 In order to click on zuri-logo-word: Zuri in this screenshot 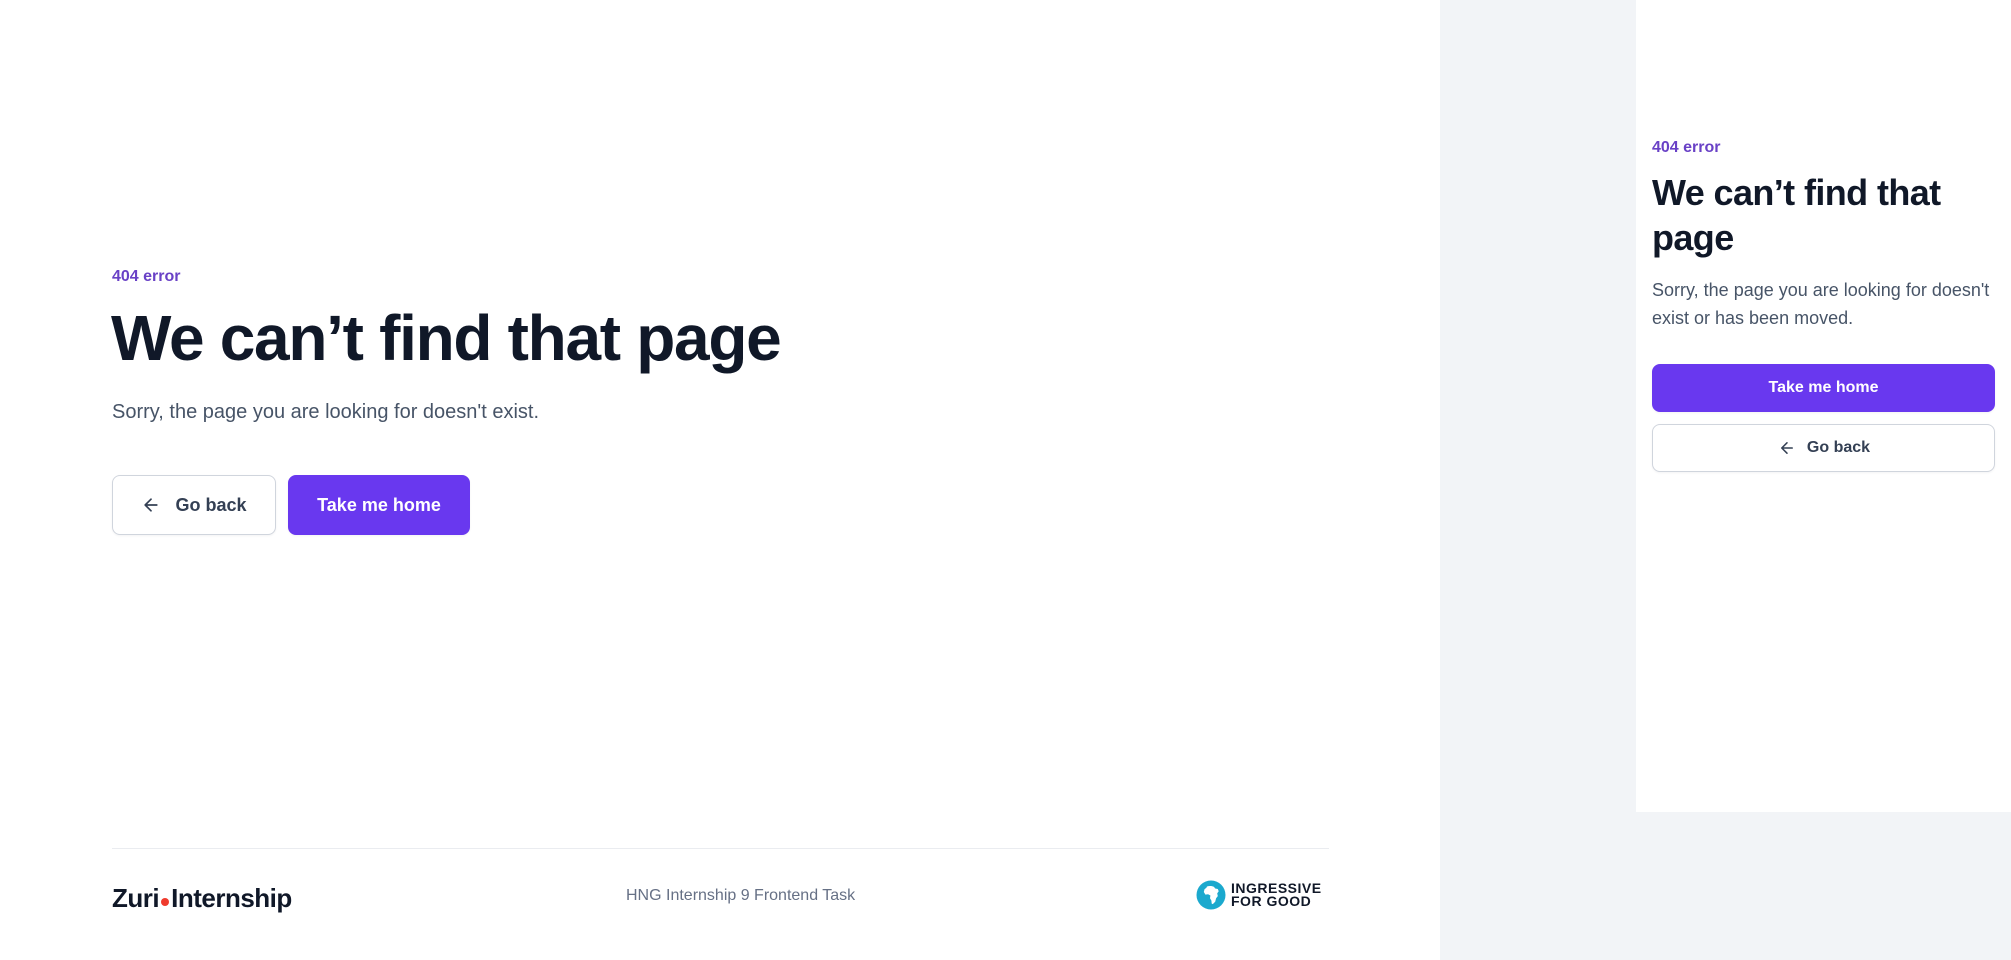, I will do `click(136, 898)`.